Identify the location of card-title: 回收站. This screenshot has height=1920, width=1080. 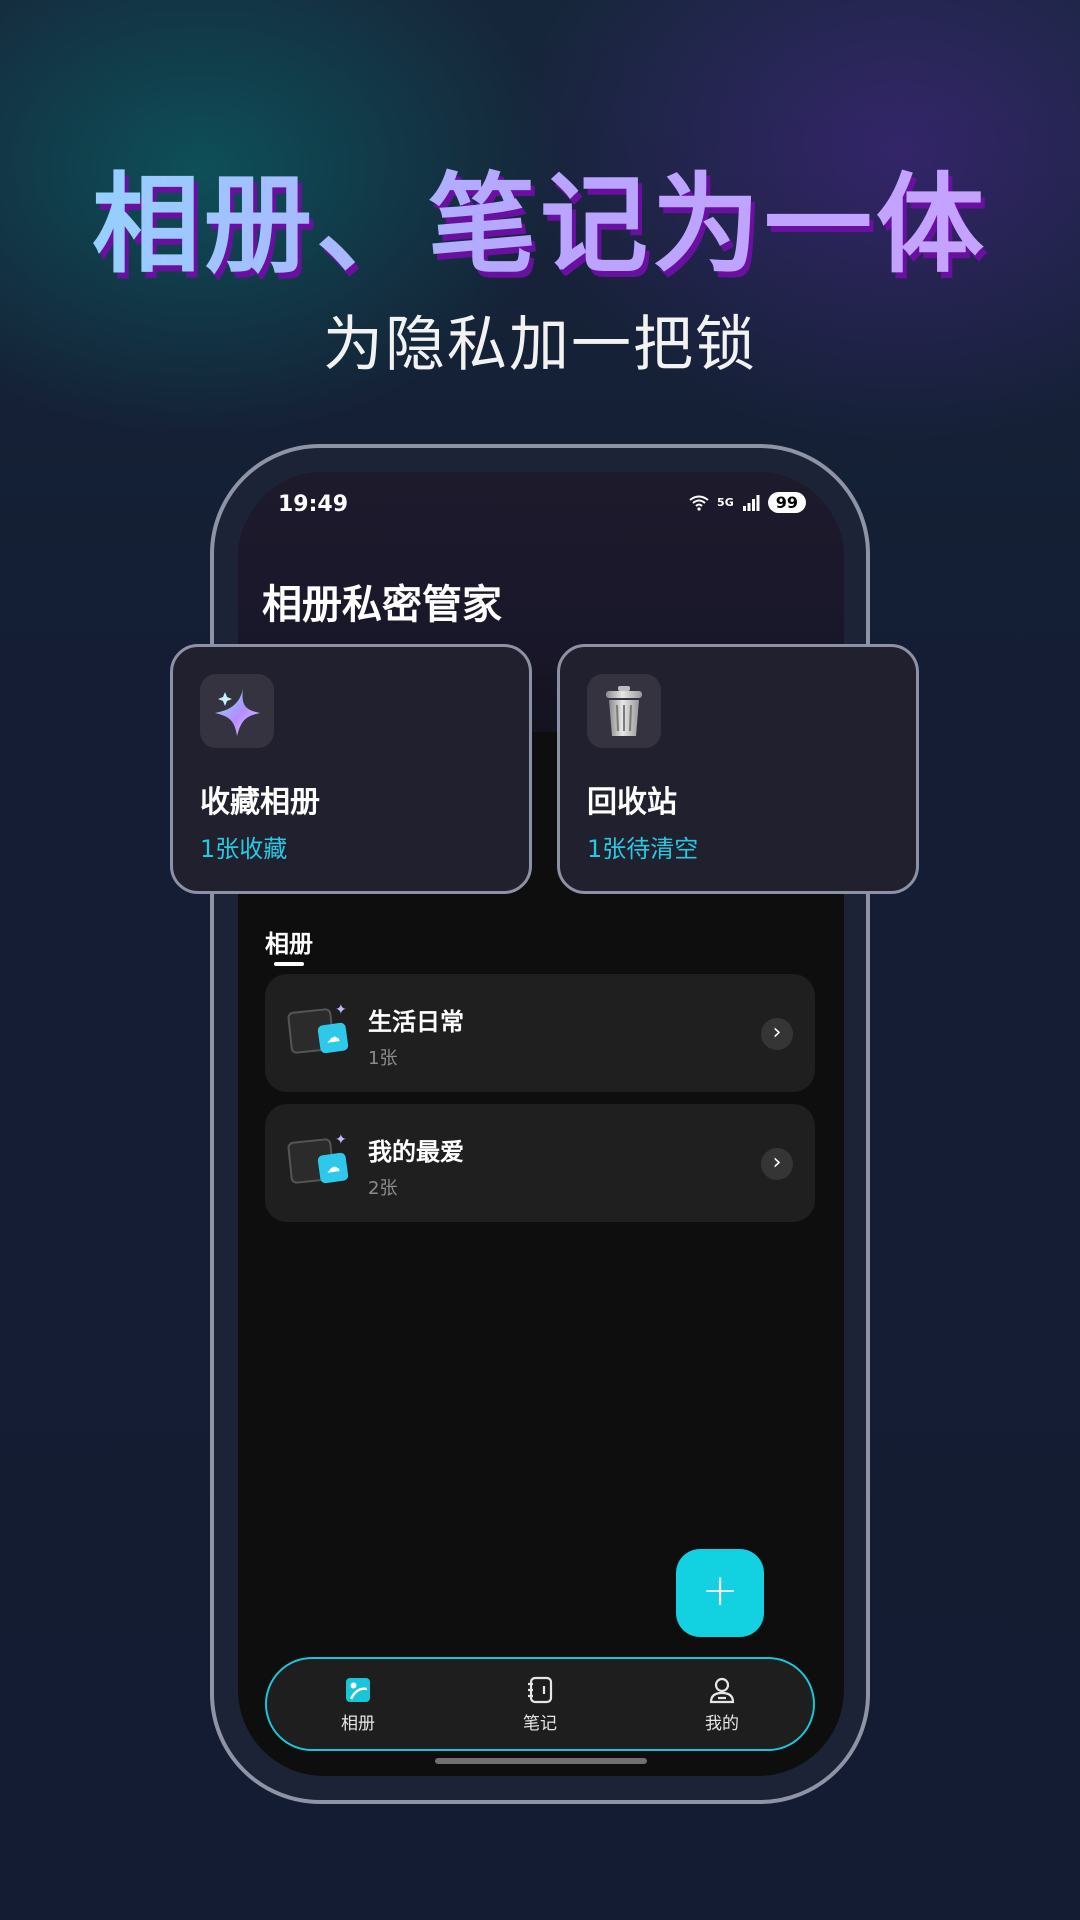
(632, 802).